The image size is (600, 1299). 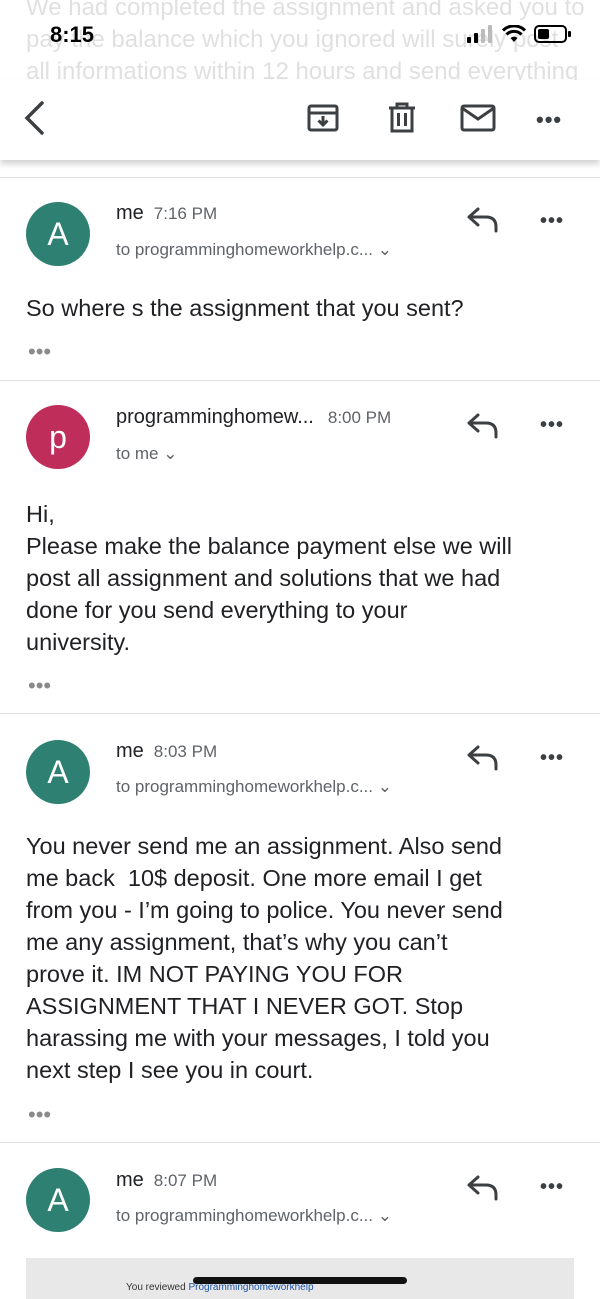 What do you see at coordinates (514, 33) in the screenshot?
I see `wifi-icon` at bounding box center [514, 33].